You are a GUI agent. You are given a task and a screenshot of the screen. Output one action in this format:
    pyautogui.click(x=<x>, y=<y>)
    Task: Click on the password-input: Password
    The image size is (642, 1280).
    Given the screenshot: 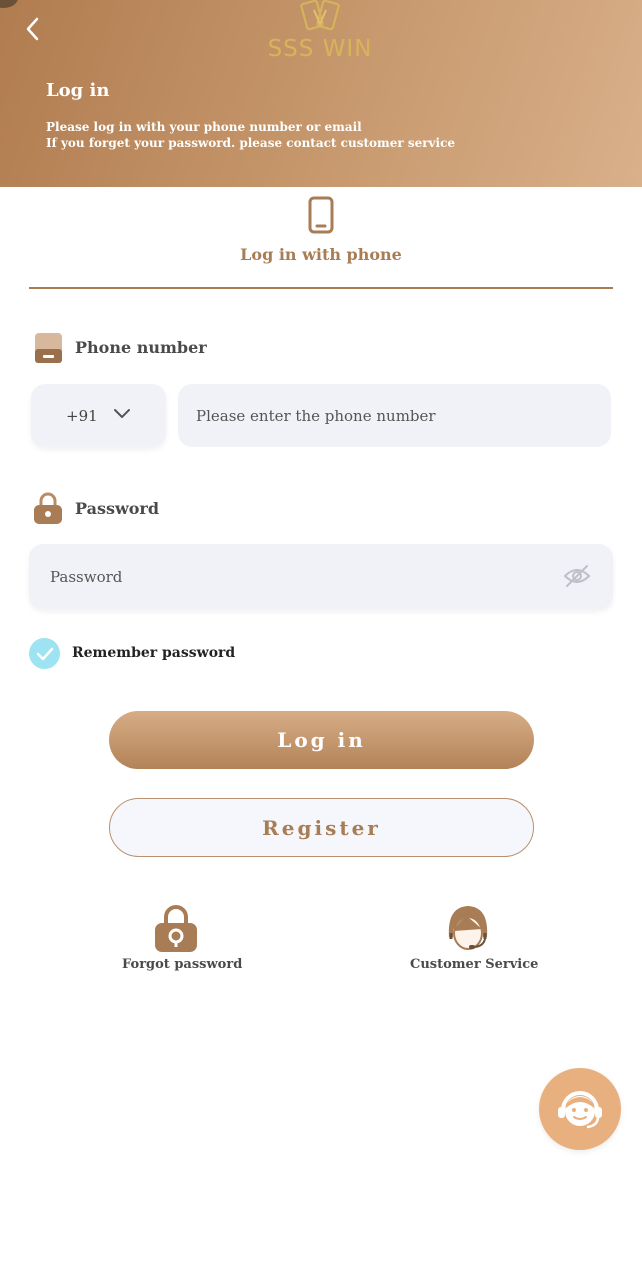 What is the action you would take?
    pyautogui.click(x=321, y=576)
    